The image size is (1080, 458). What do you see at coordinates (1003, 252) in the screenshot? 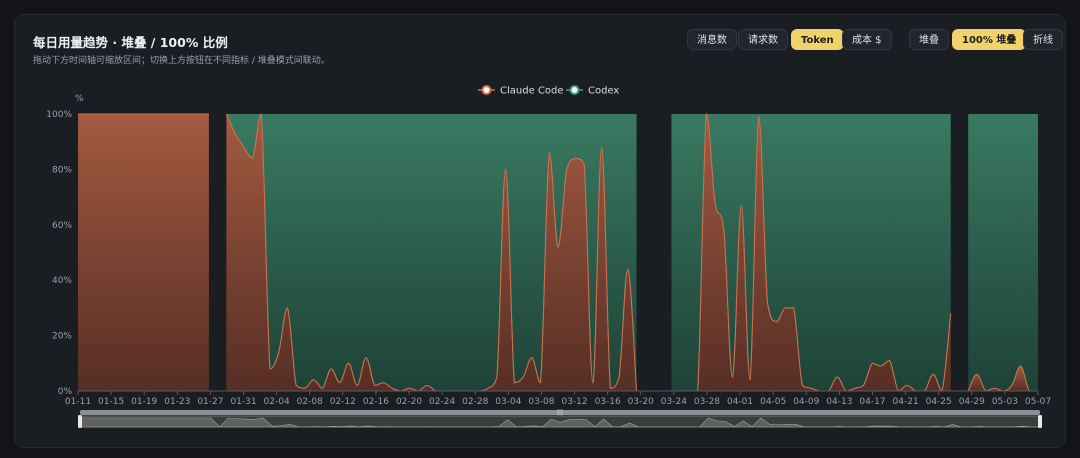
I see `area-codex` at bounding box center [1003, 252].